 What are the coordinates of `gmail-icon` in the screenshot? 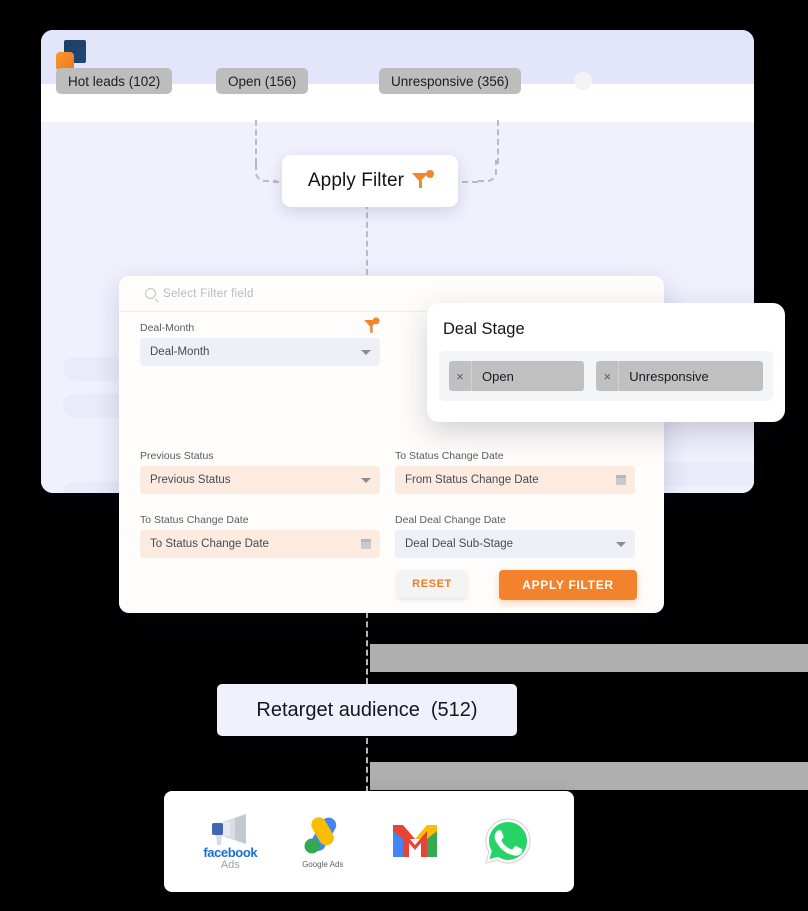 It's located at (415, 840).